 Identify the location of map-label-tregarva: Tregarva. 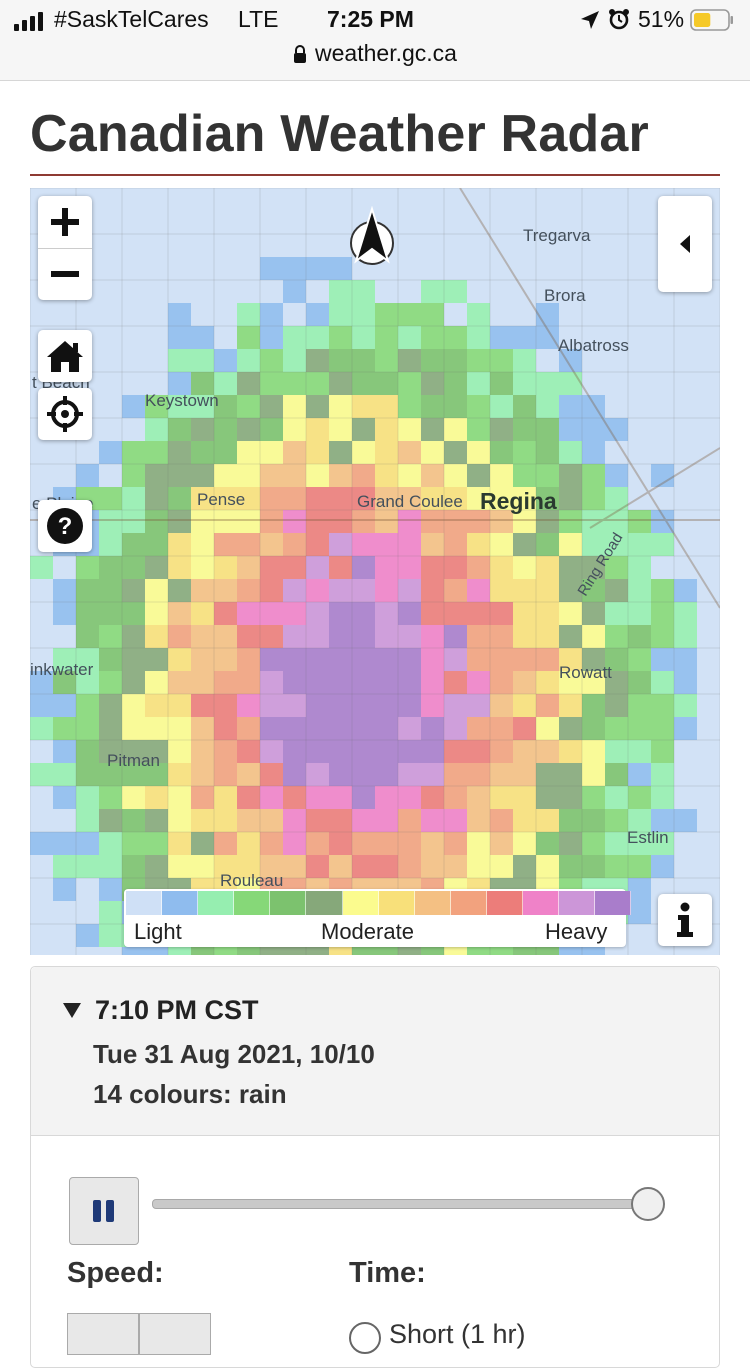
(557, 235).